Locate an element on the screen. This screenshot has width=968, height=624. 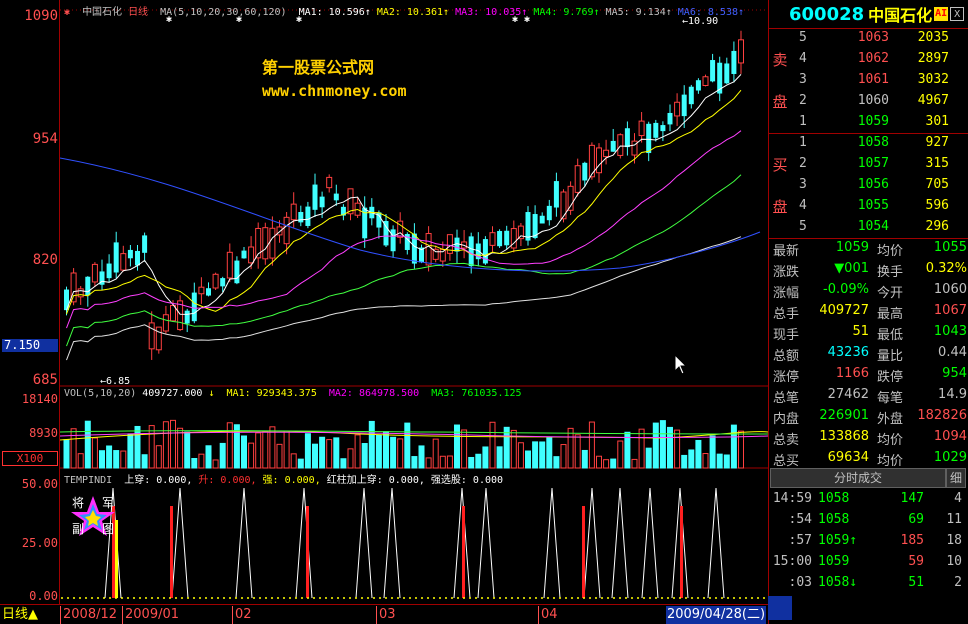
order-price: 1063 is located at coordinates (873, 37).